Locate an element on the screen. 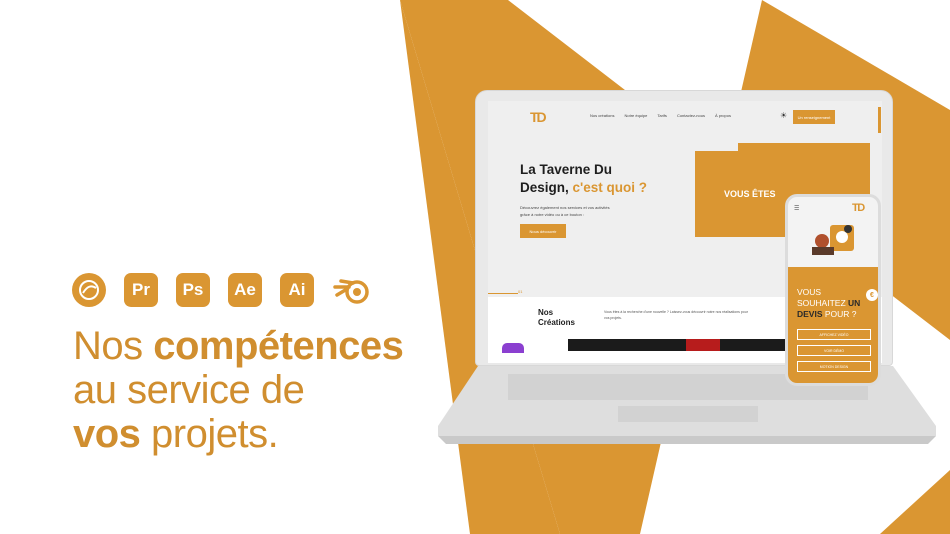  nav-link: Tarifs is located at coordinates (662, 115).